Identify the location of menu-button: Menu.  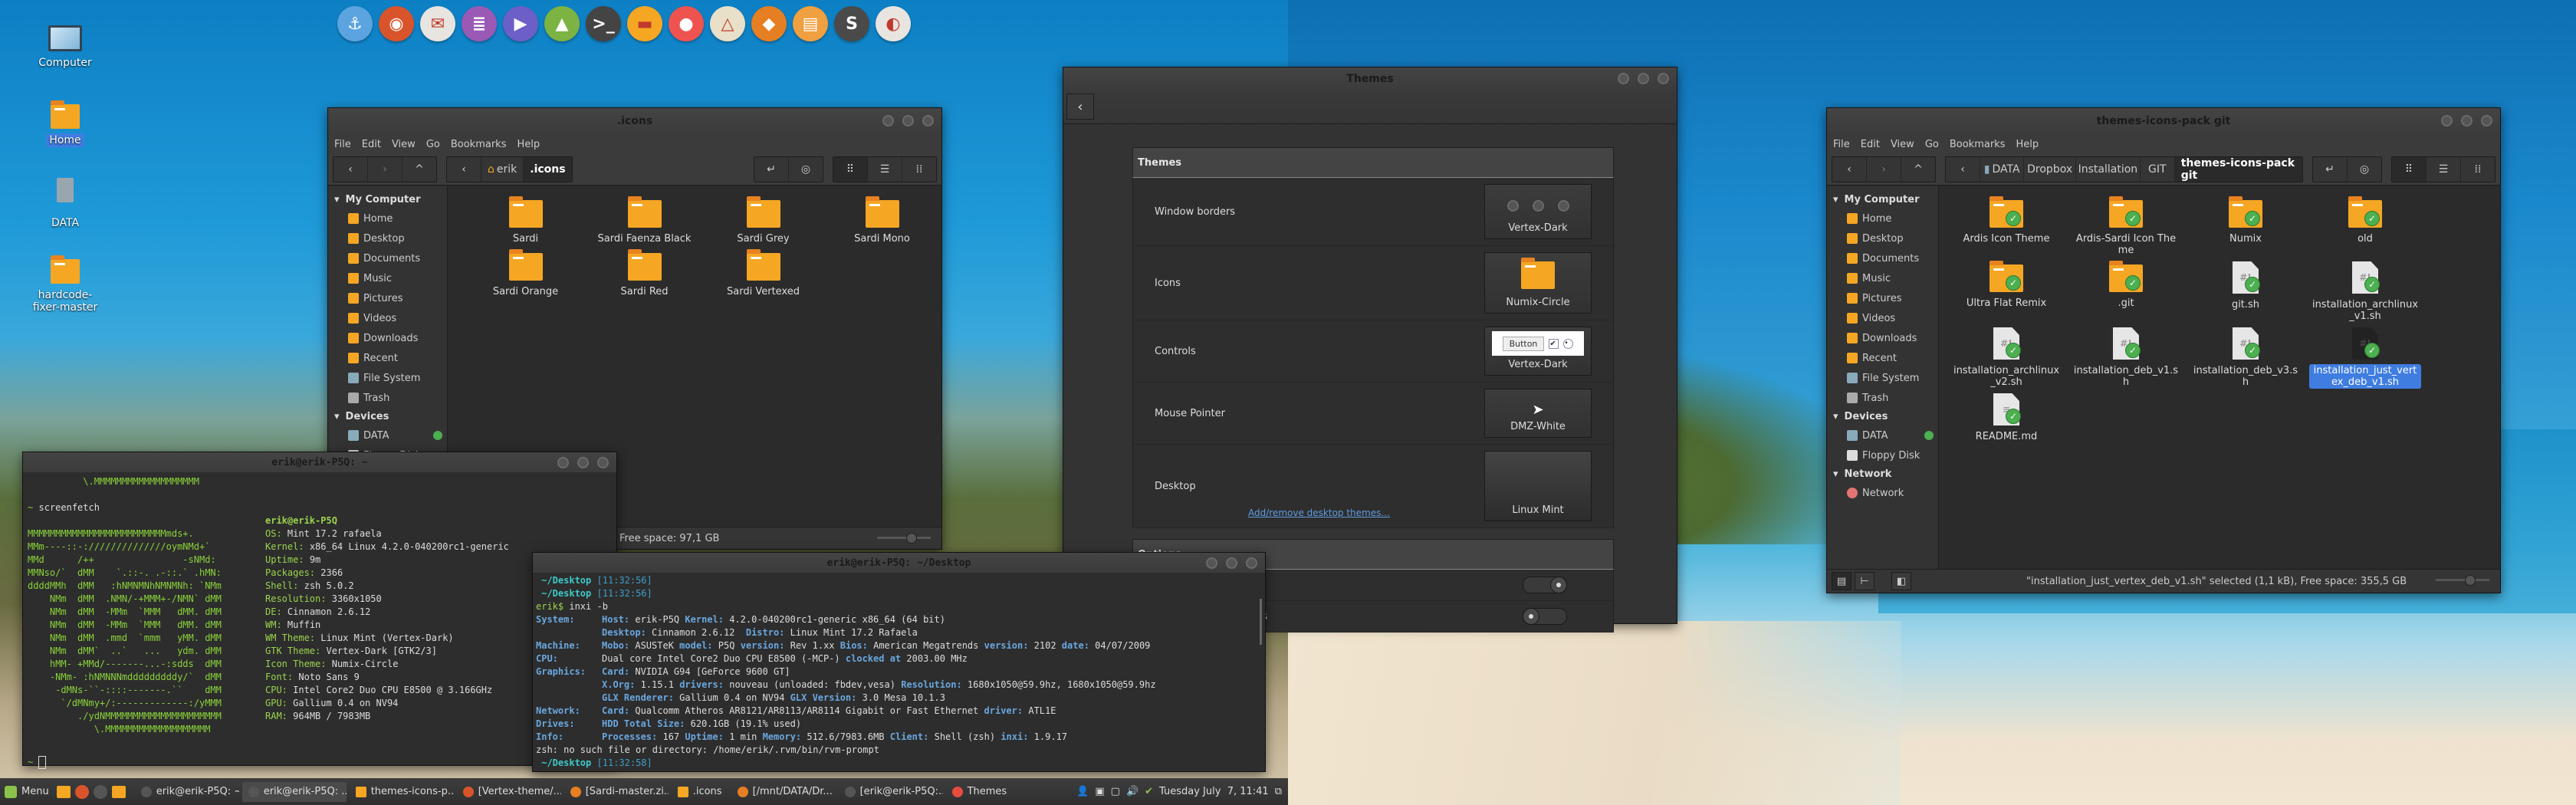
(28, 791).